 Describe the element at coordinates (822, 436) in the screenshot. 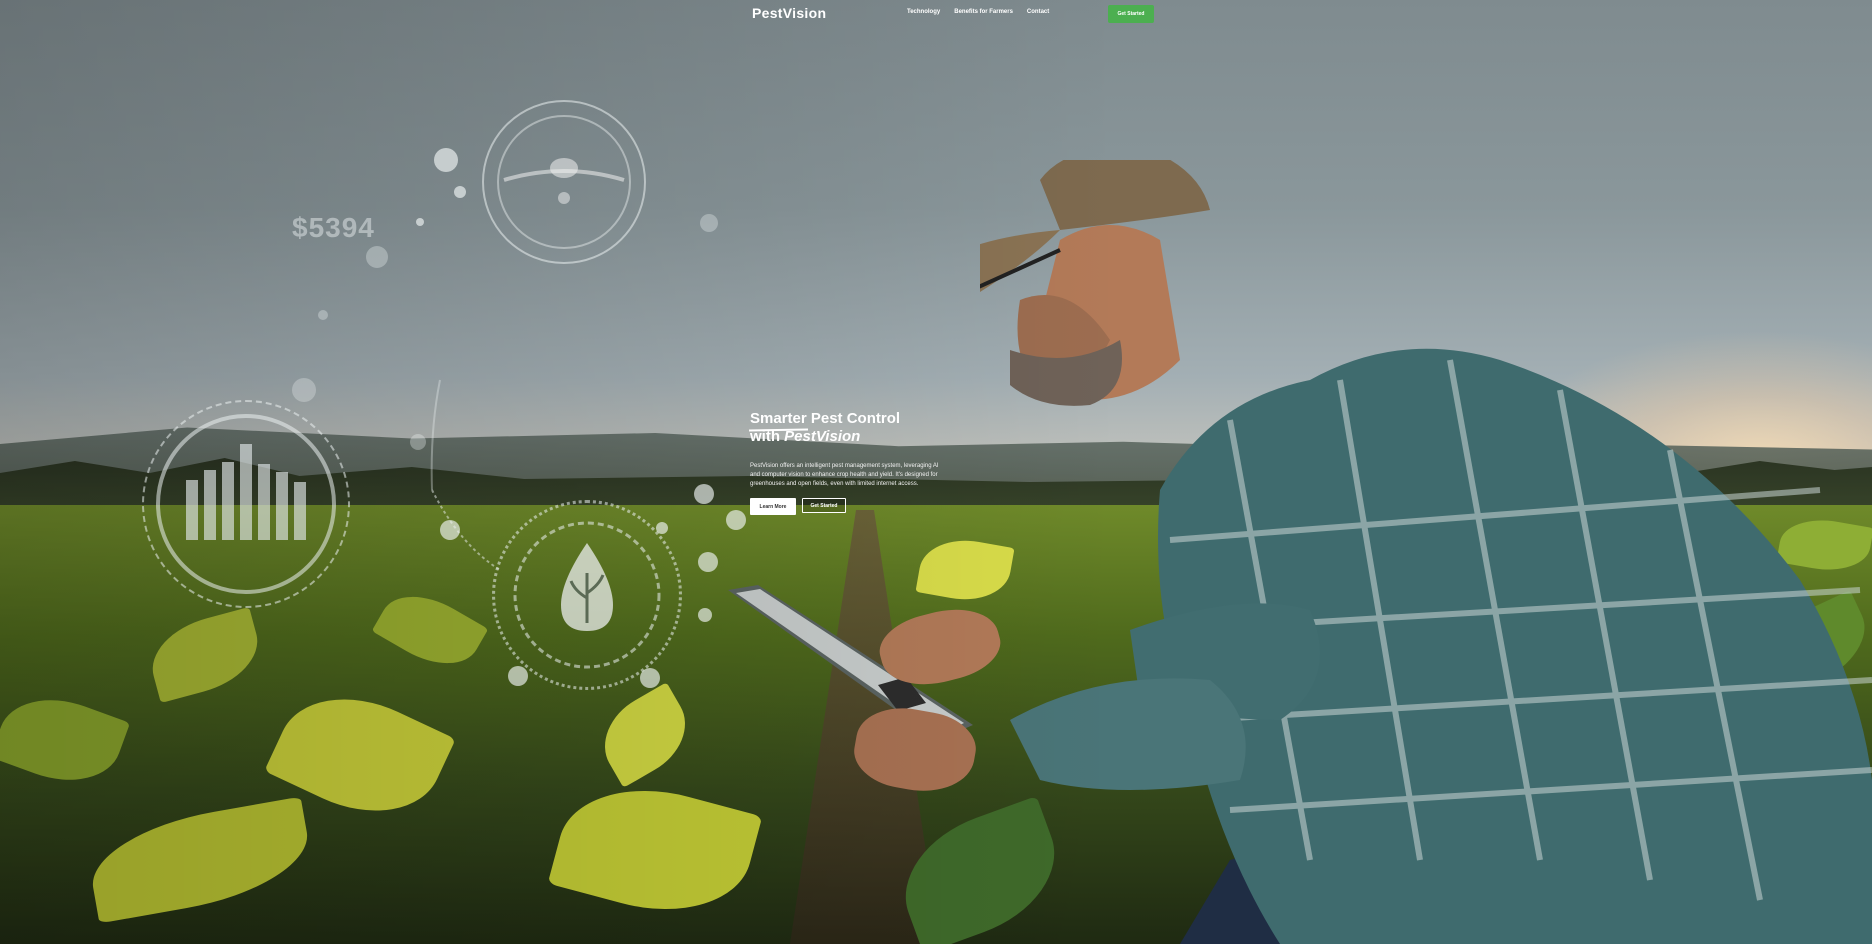

I see `hero-title-brand: PestVision` at that location.